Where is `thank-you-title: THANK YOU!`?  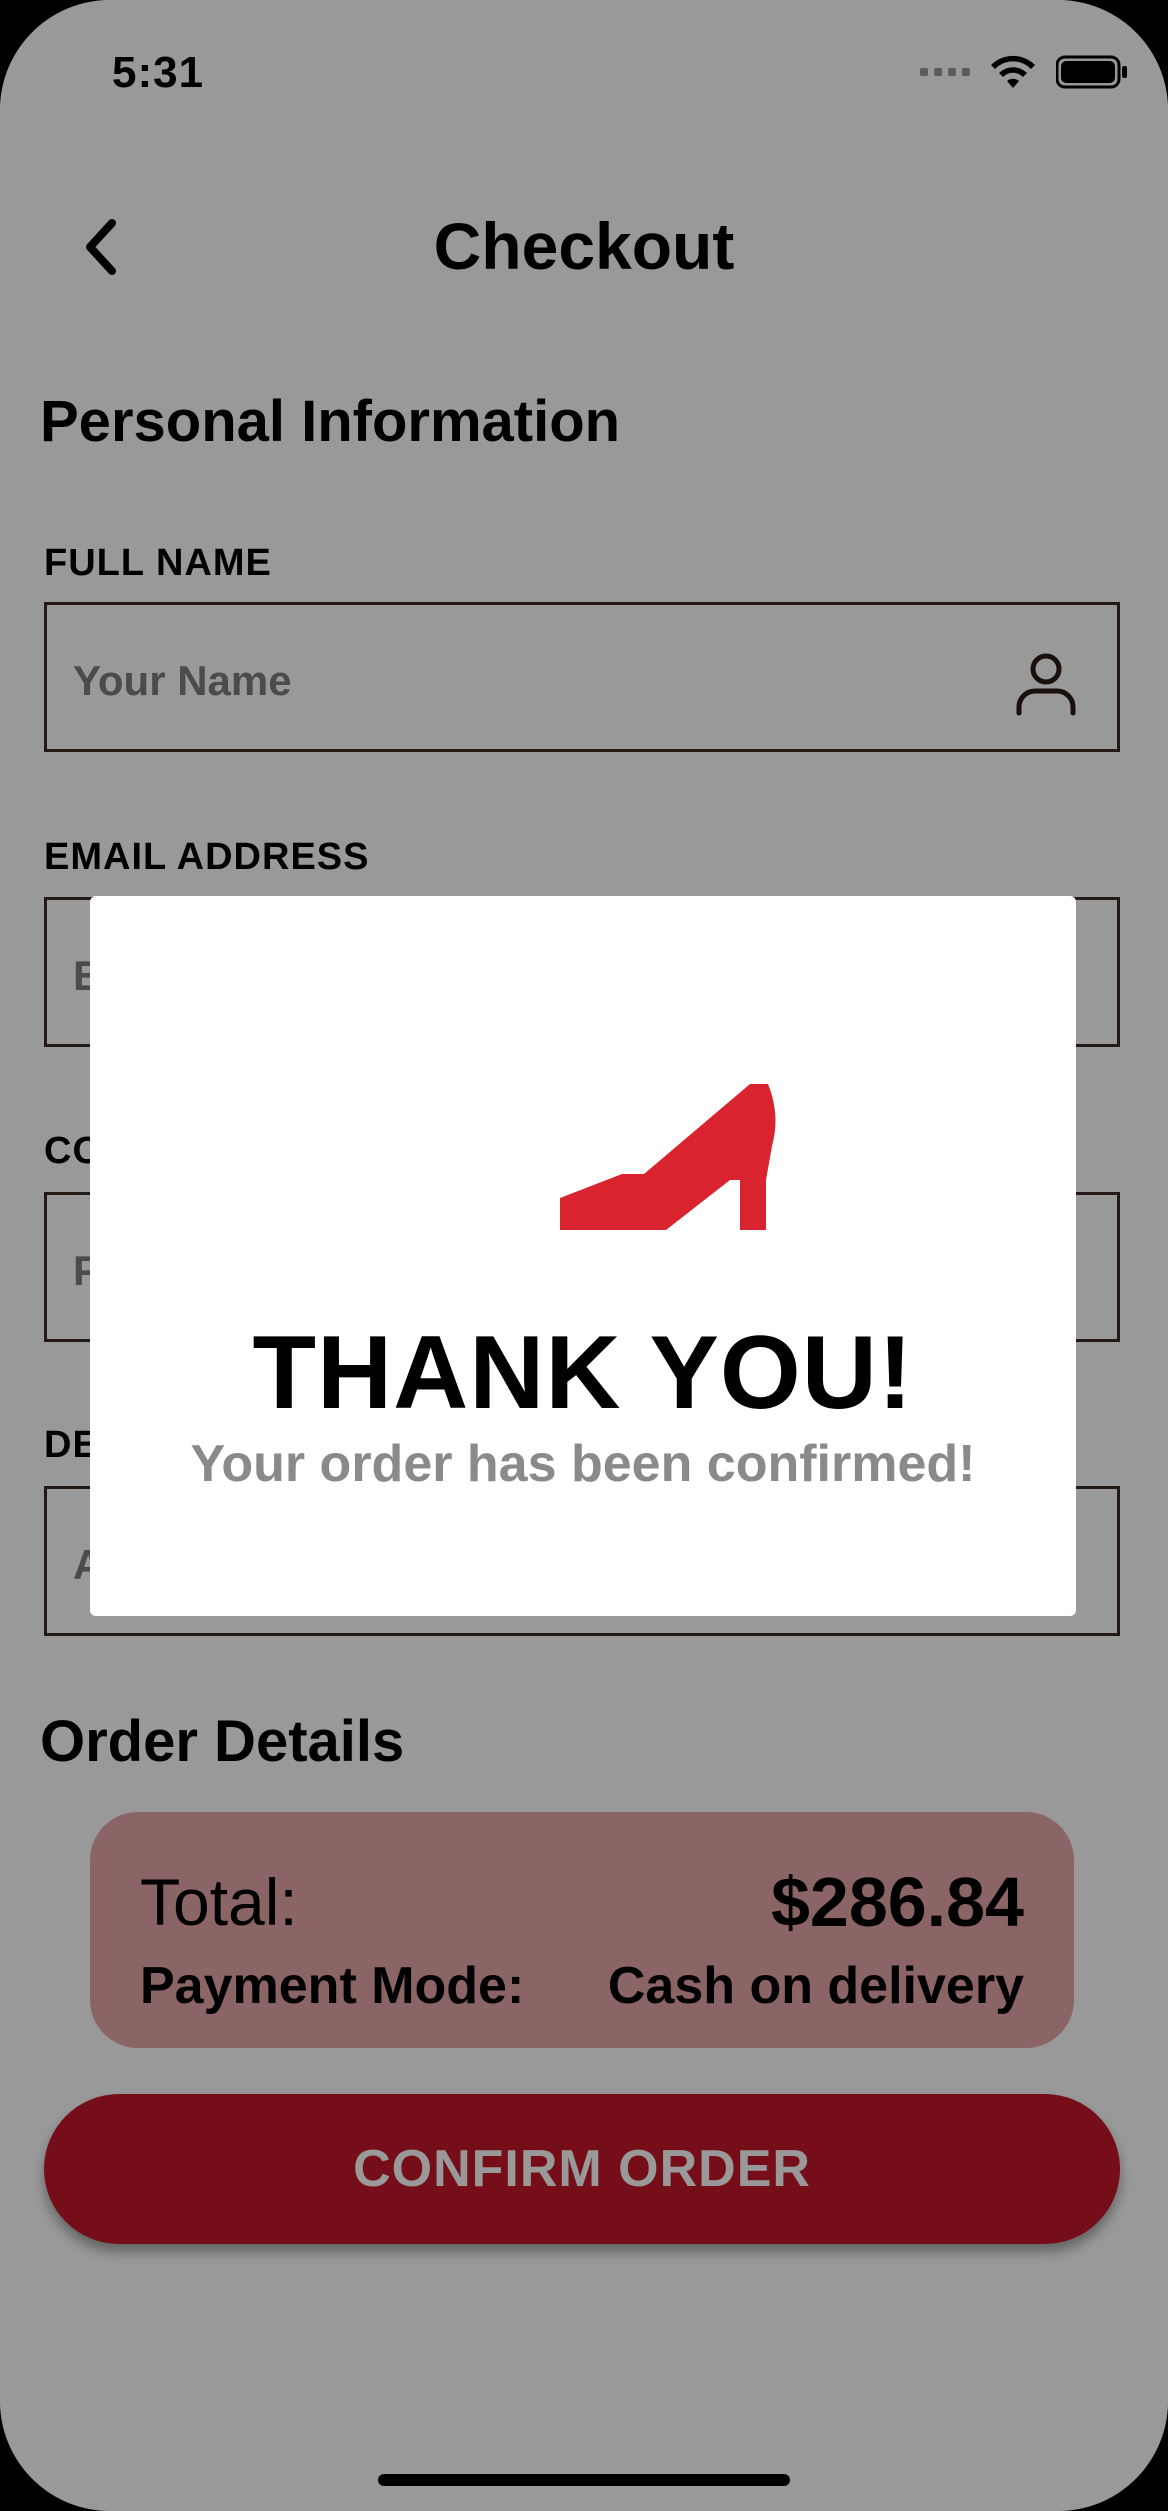 thank-you-title: THANK YOU! is located at coordinates (583, 1373).